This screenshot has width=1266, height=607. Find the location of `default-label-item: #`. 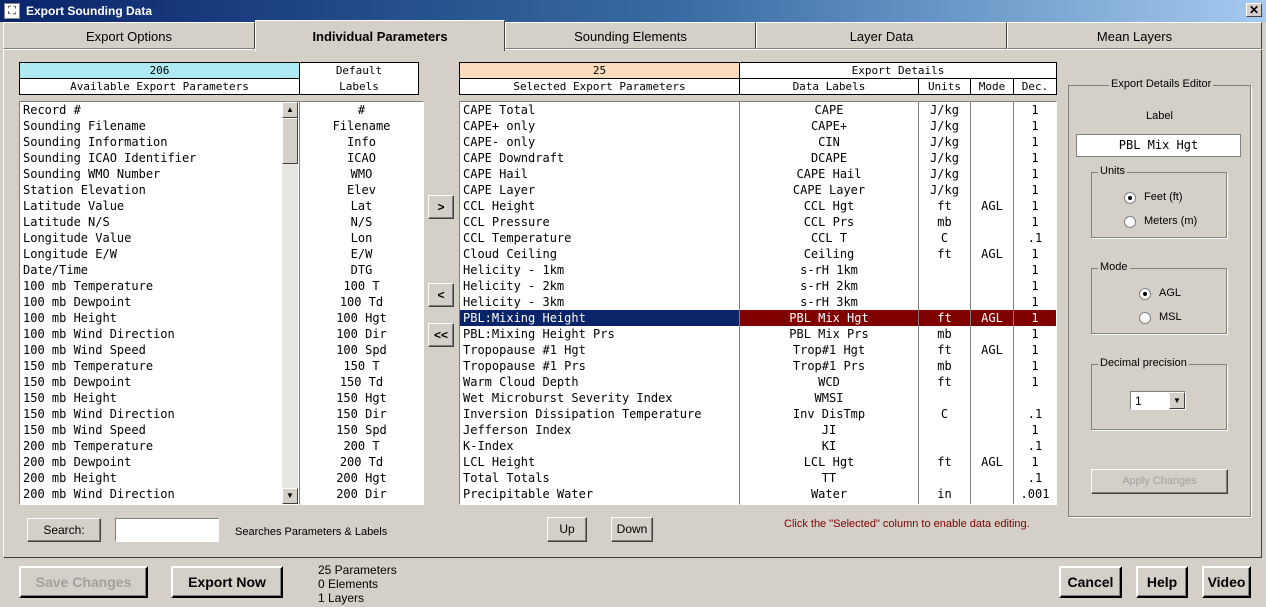

default-label-item: # is located at coordinates (361, 110).